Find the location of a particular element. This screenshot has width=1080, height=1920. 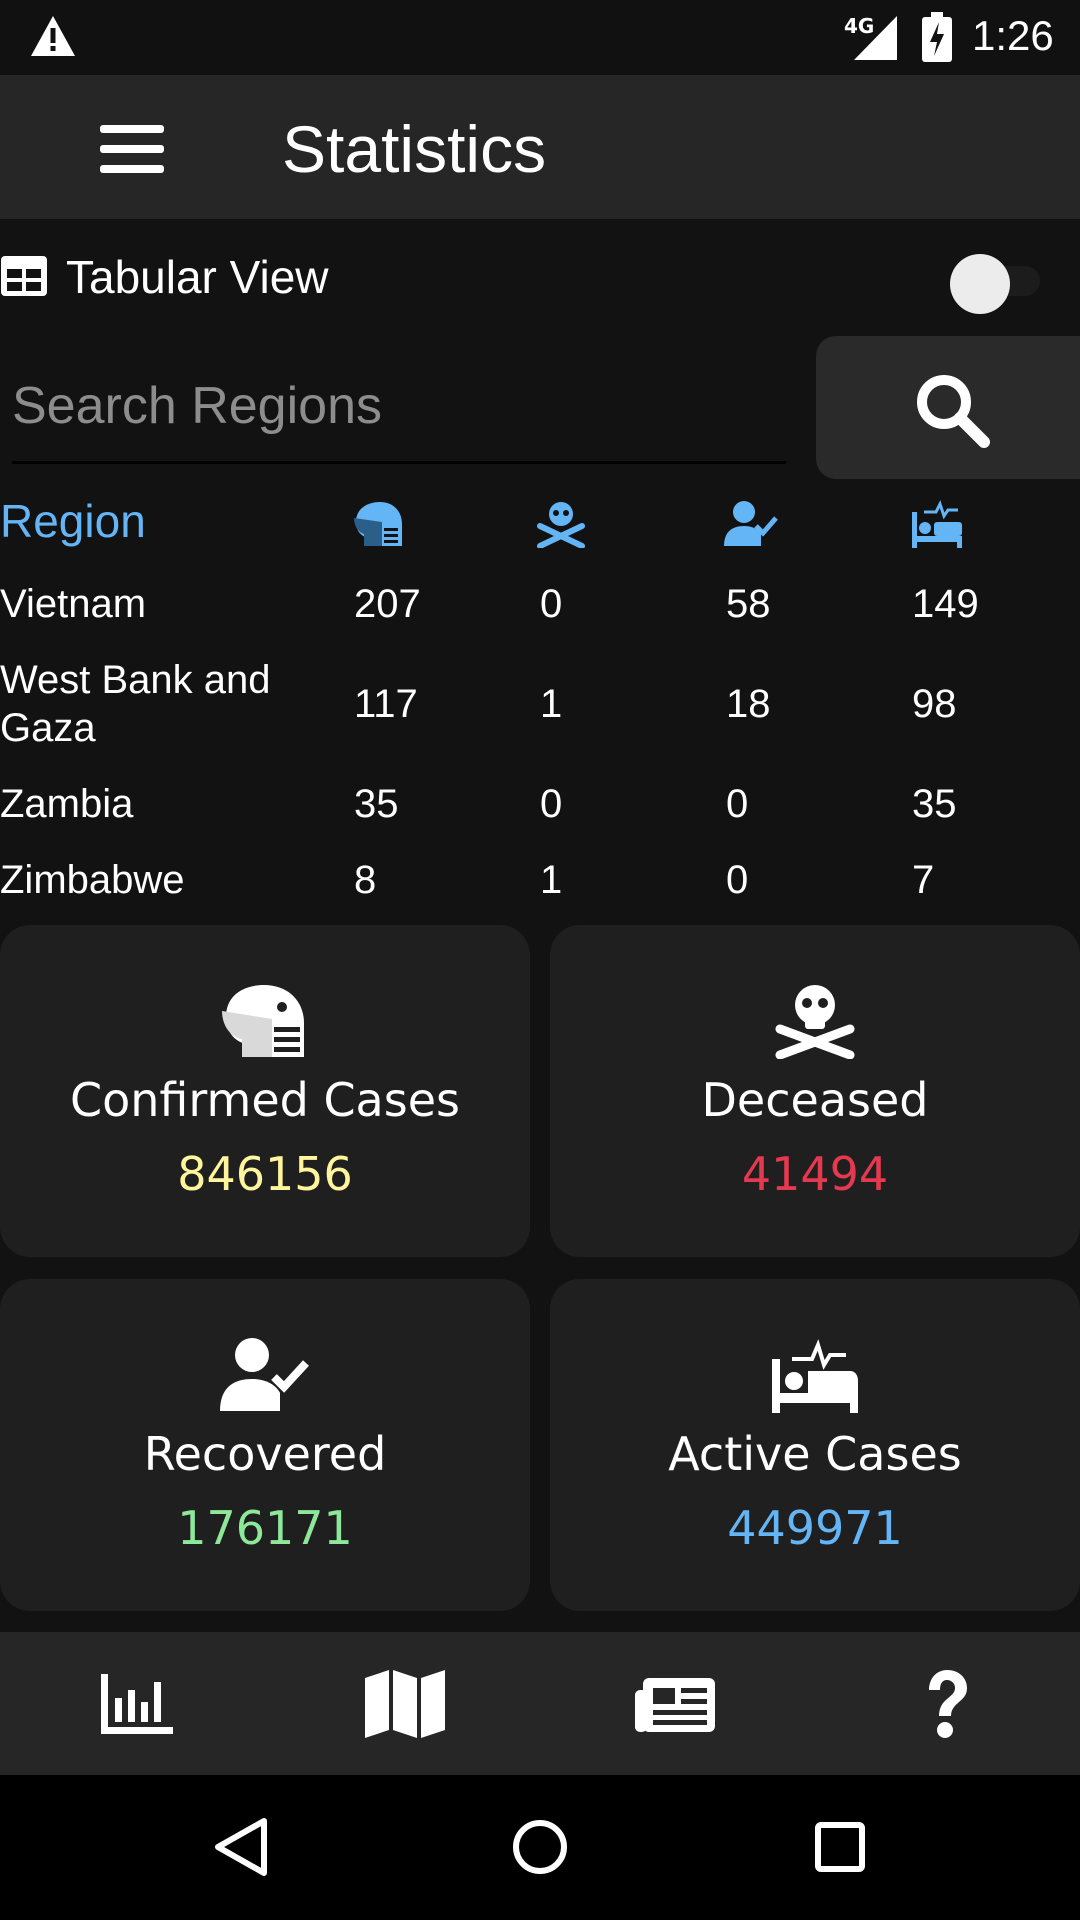

search-button is located at coordinates (948, 407).